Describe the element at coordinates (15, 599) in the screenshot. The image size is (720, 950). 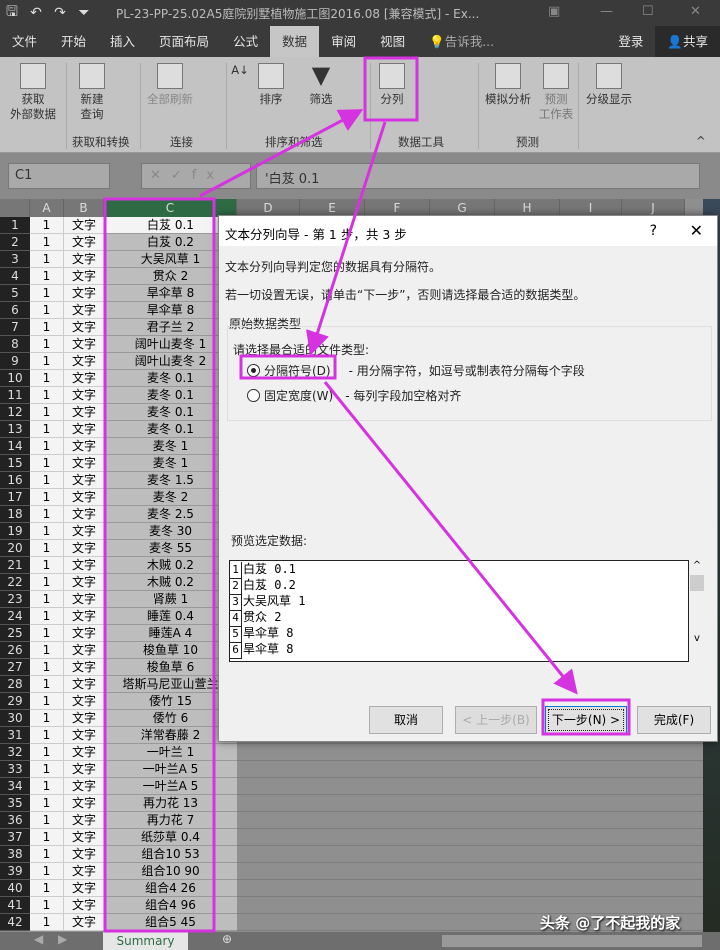
I see `row-header: 23` at that location.